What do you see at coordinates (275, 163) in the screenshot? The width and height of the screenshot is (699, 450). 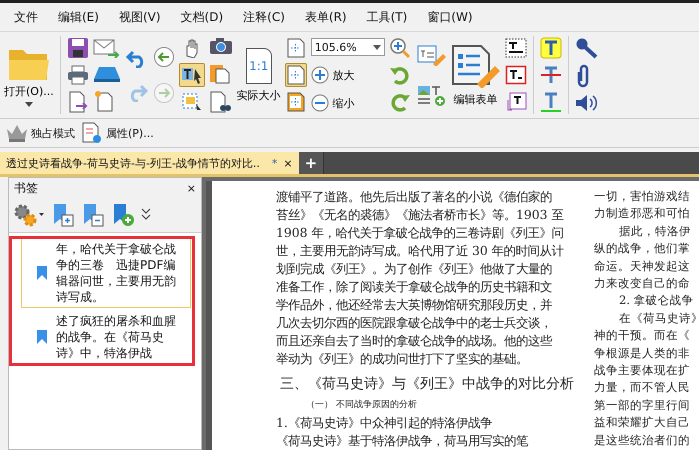 I see `modified-indicator: *` at bounding box center [275, 163].